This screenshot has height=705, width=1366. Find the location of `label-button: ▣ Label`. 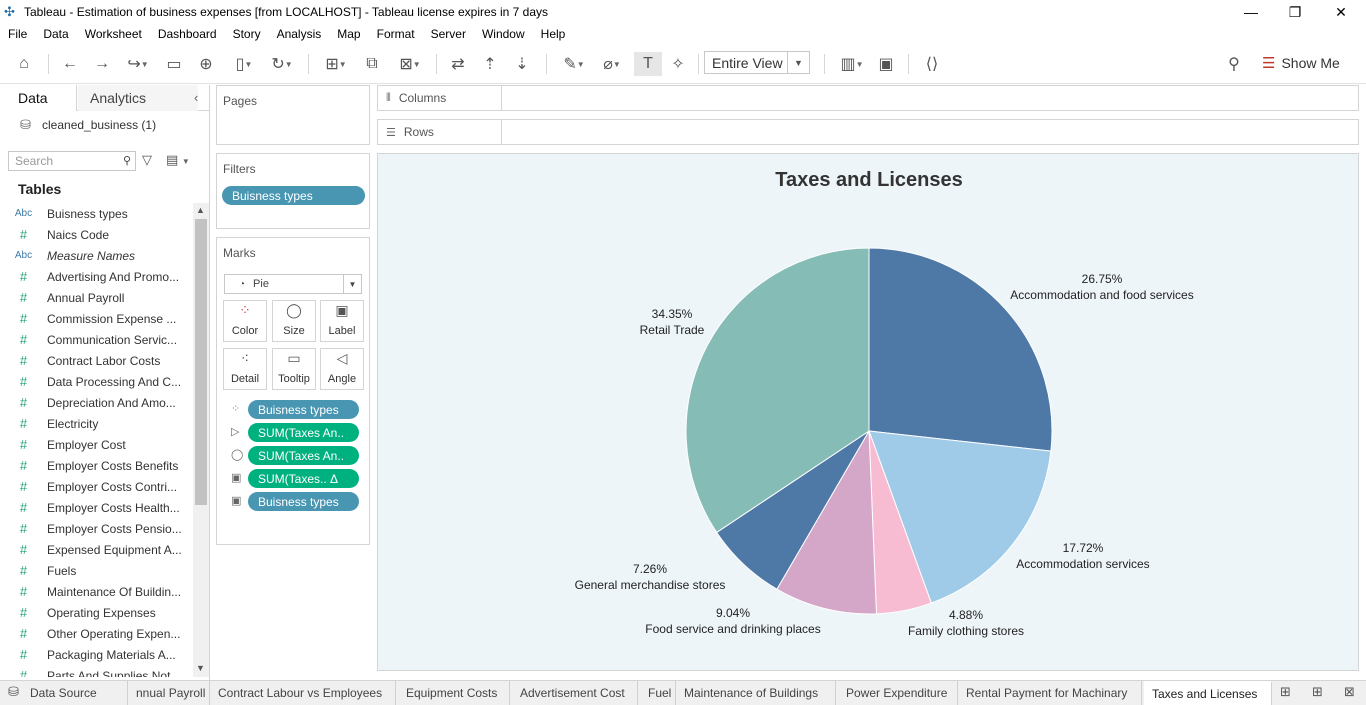

label-button: ▣ Label is located at coordinates (342, 321).